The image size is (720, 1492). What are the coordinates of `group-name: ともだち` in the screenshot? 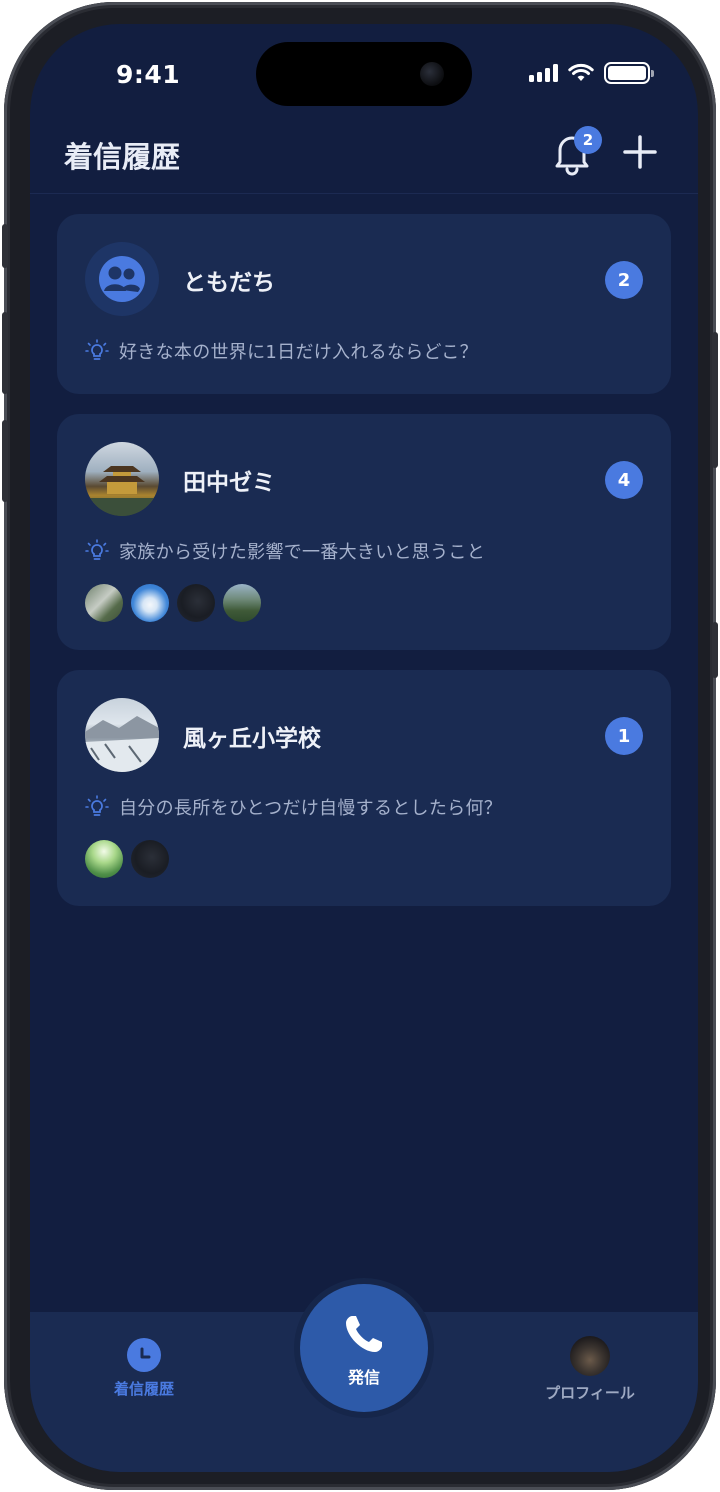 It's located at (229, 283).